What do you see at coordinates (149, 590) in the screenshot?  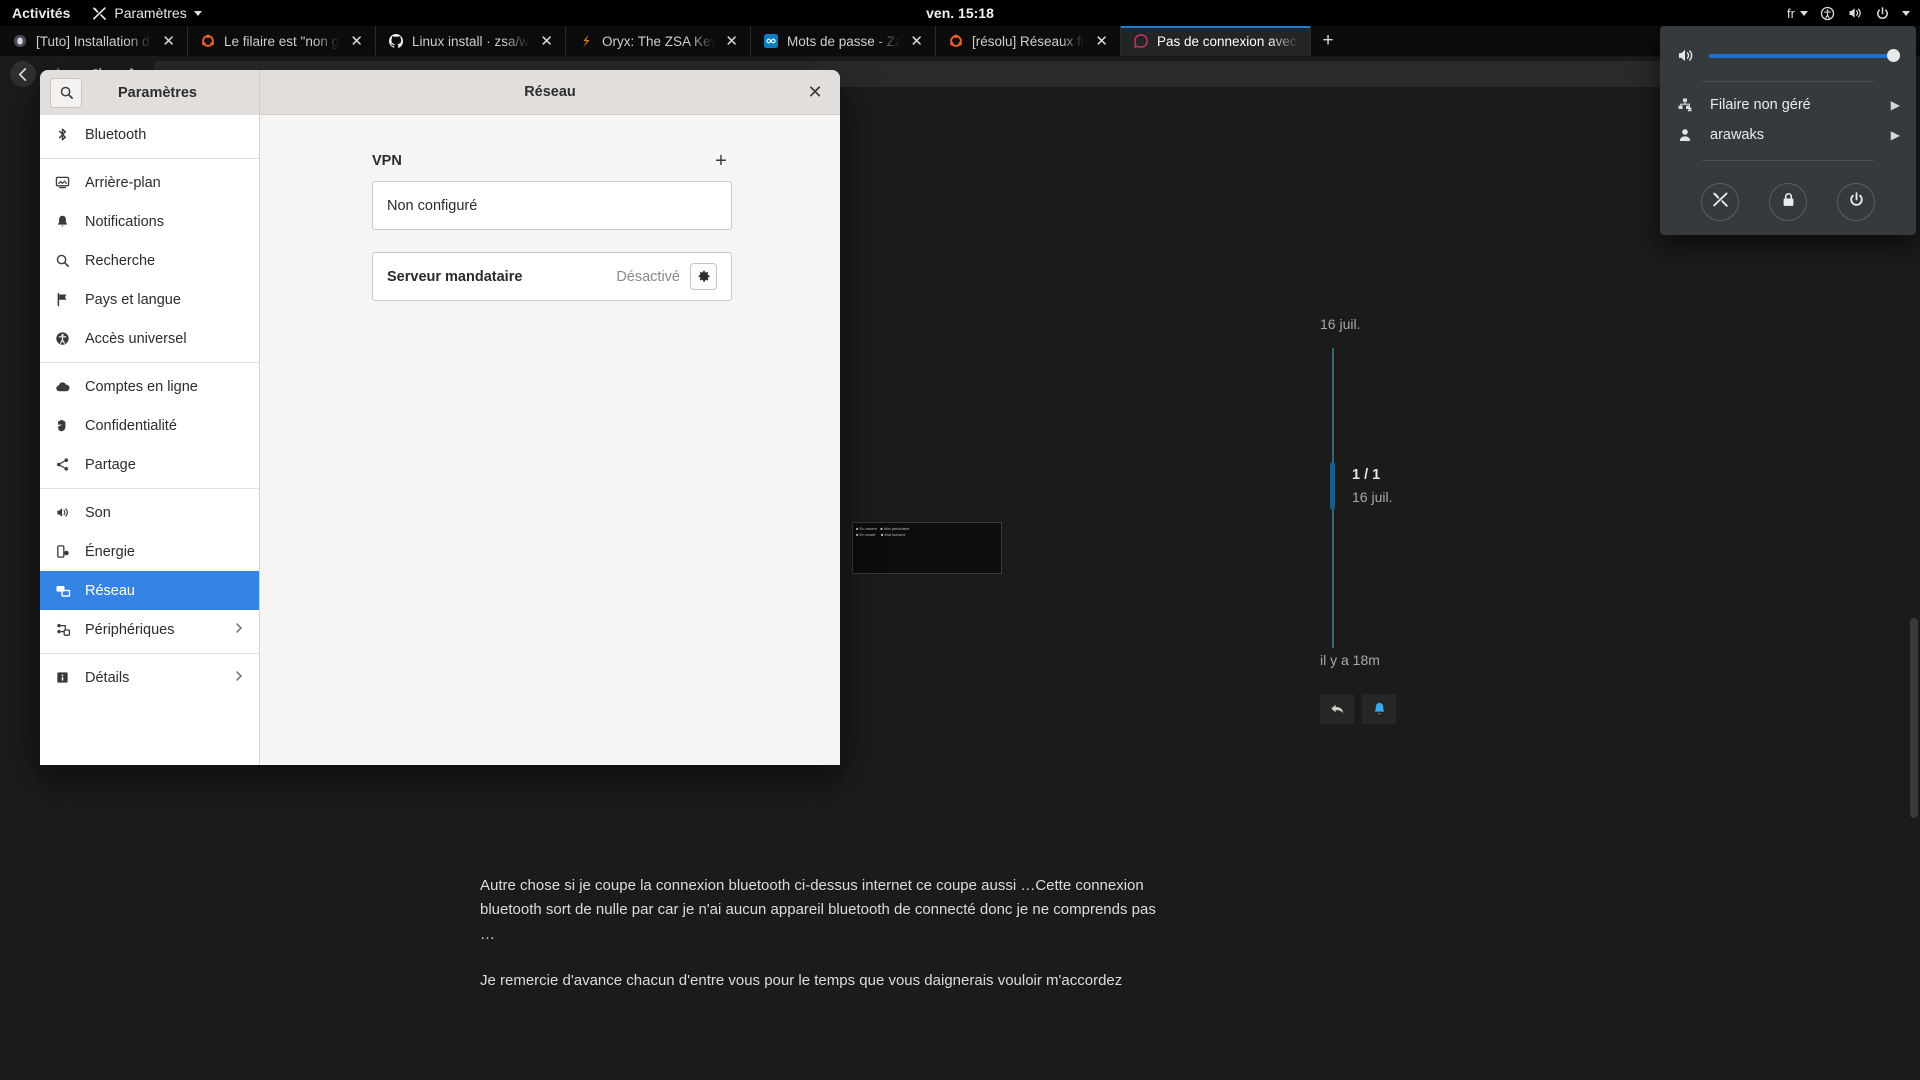 I see `sidebar-item-network: Réseau` at bounding box center [149, 590].